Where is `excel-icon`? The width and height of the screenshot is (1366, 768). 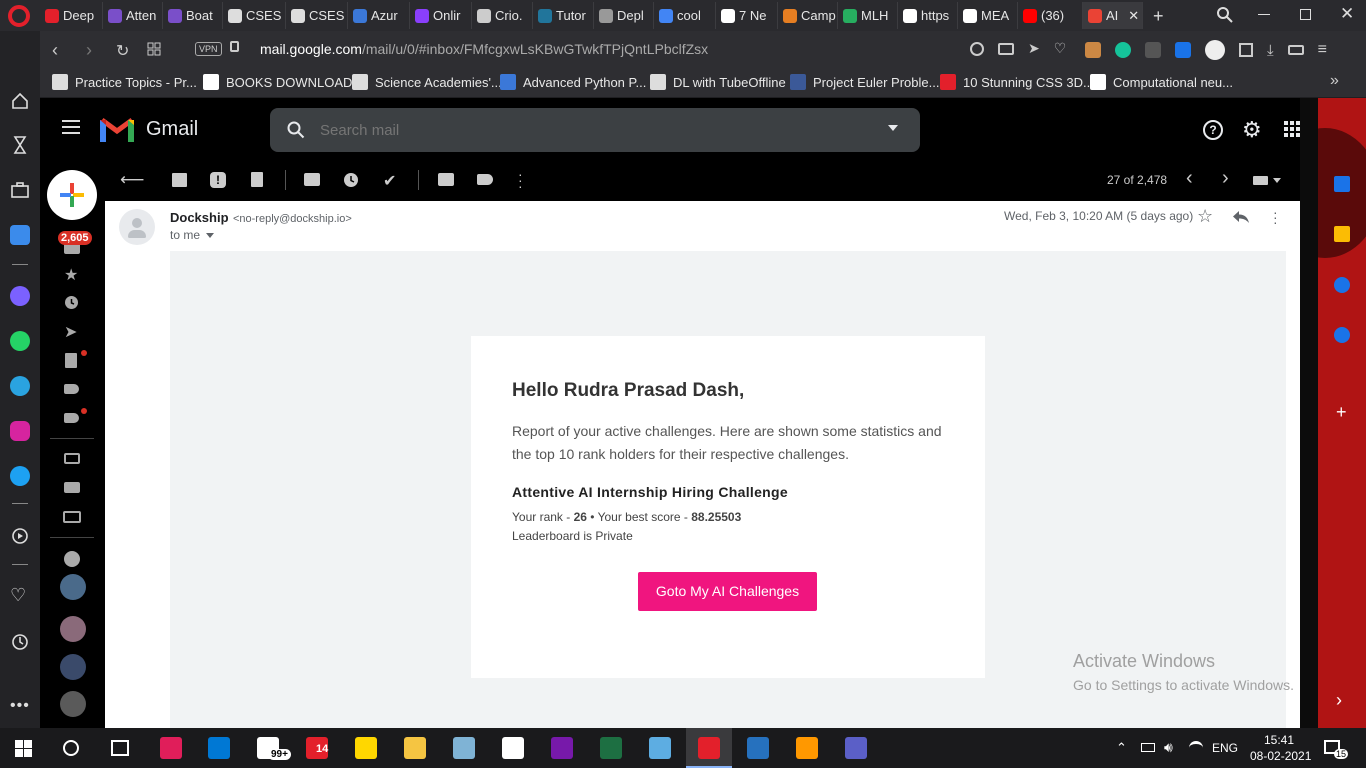 excel-icon is located at coordinates (611, 748).